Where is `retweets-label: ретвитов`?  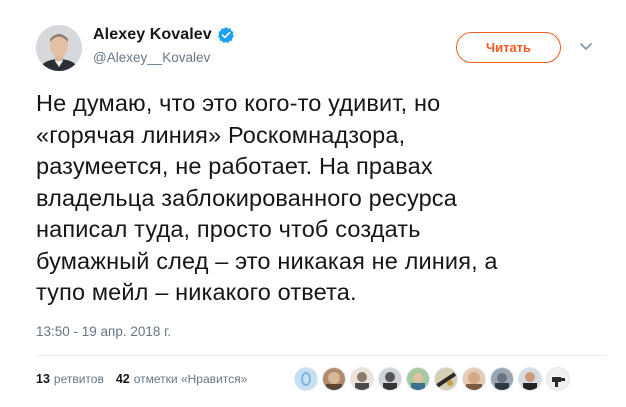
retweets-label: ретвитов is located at coordinates (78, 379).